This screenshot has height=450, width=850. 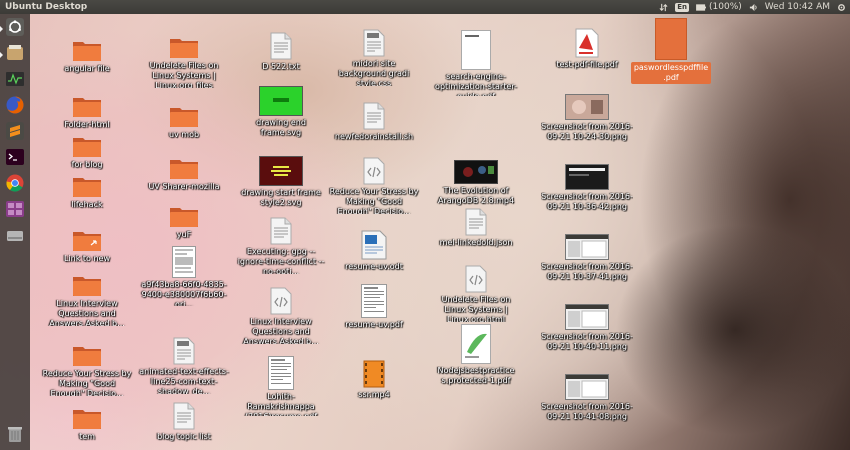 I want to click on desktop-item: The Evolution of ArangoDB 2.8.mp4, so click(x=476, y=180).